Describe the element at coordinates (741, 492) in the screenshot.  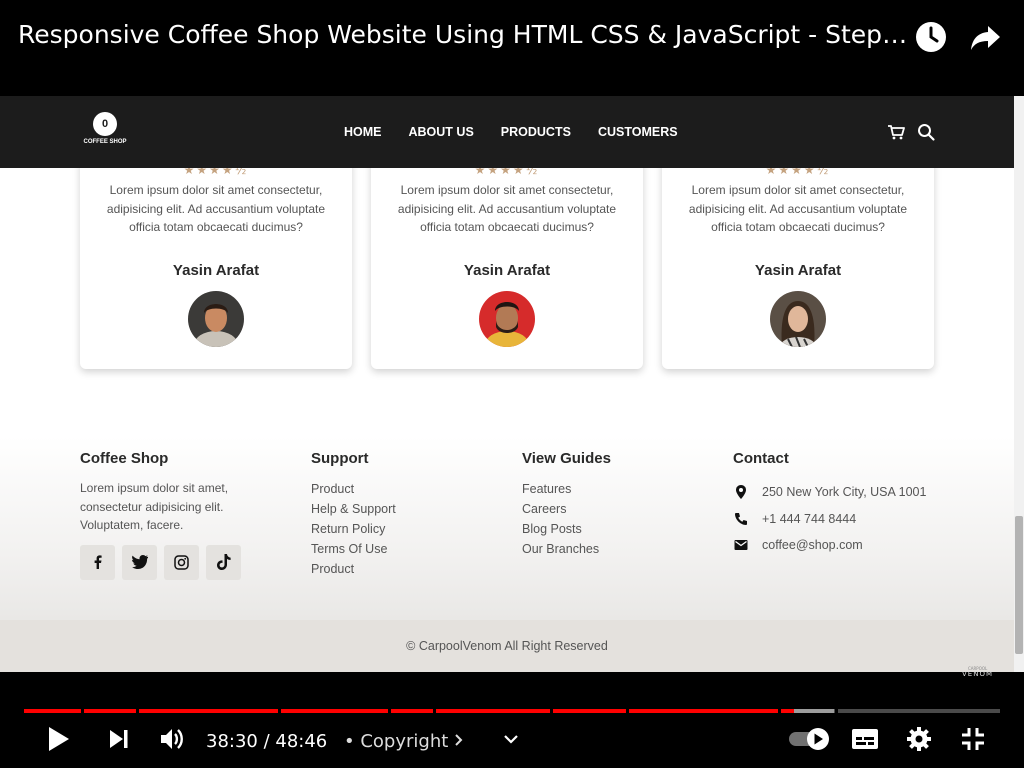
I see `location-pin-icon` at that location.